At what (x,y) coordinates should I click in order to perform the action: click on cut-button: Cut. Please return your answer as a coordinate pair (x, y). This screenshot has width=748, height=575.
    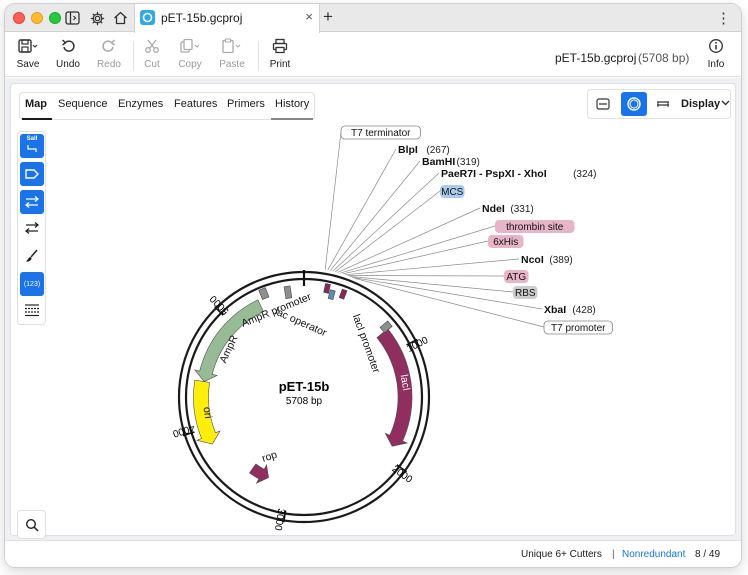
    Looking at the image, I should click on (152, 55).